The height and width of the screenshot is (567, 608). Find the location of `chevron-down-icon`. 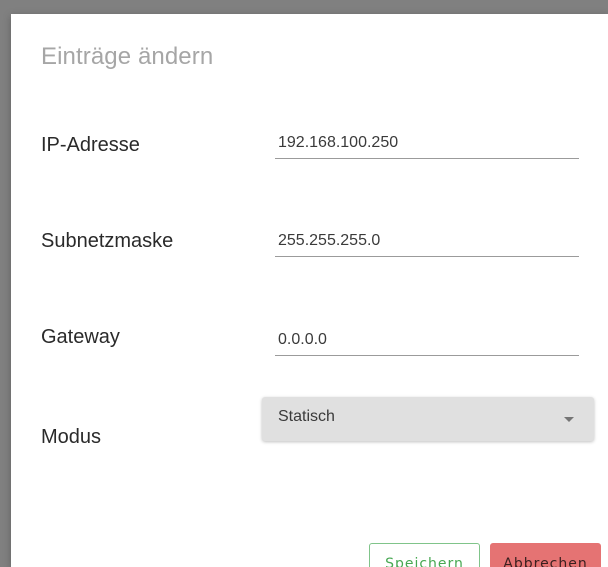

chevron-down-icon is located at coordinates (569, 419).